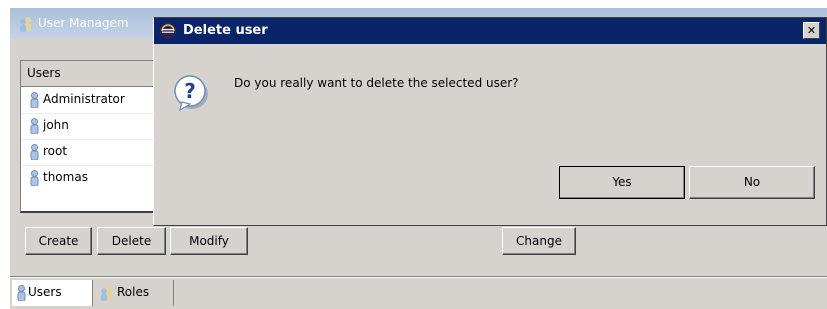 This screenshot has height=309, width=827. I want to click on users-table: Users Administrator john root thomas, so click(96, 136).